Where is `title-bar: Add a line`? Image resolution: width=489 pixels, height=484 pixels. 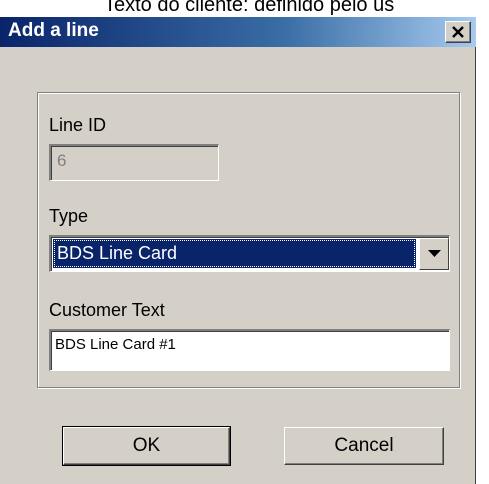
title-bar: Add a line is located at coordinates (238, 32).